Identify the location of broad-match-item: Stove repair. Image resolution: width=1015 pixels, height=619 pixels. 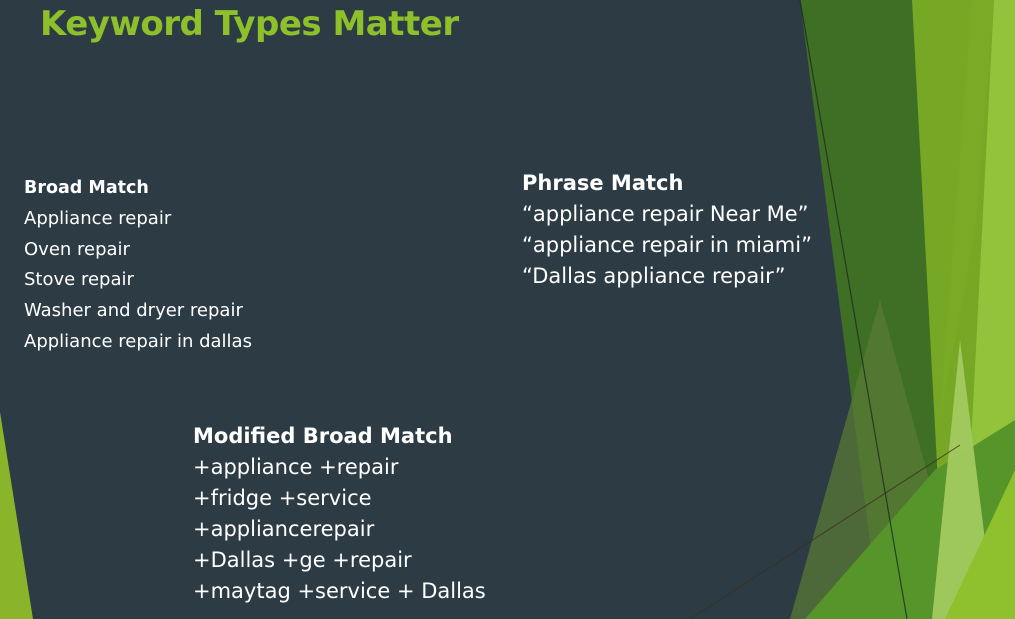
(79, 280).